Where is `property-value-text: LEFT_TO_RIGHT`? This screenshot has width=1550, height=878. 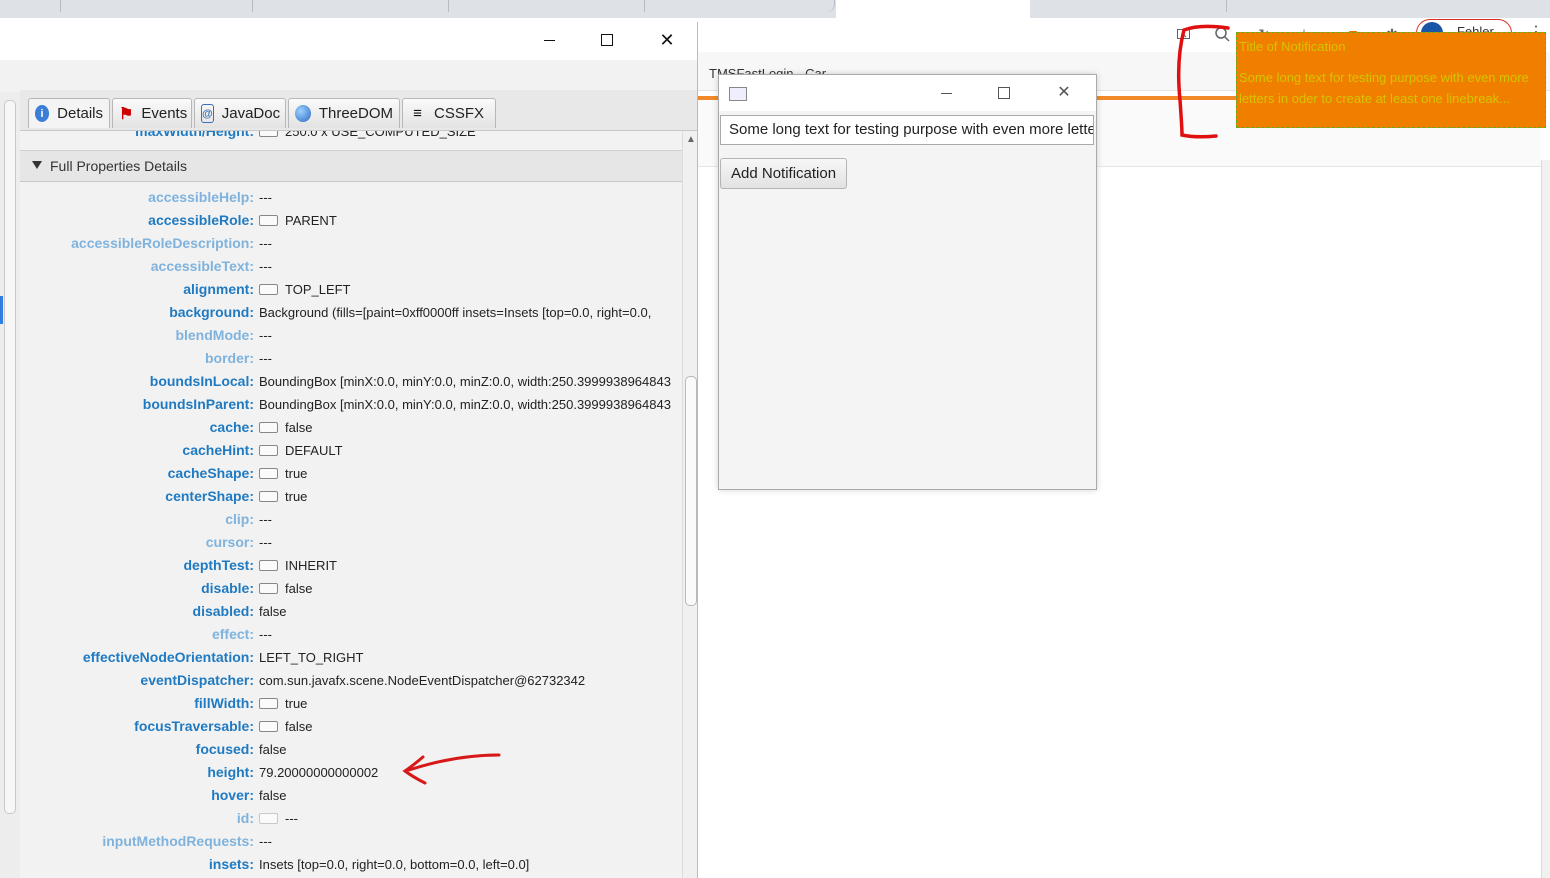 property-value-text: LEFT_TO_RIGHT is located at coordinates (311, 657).